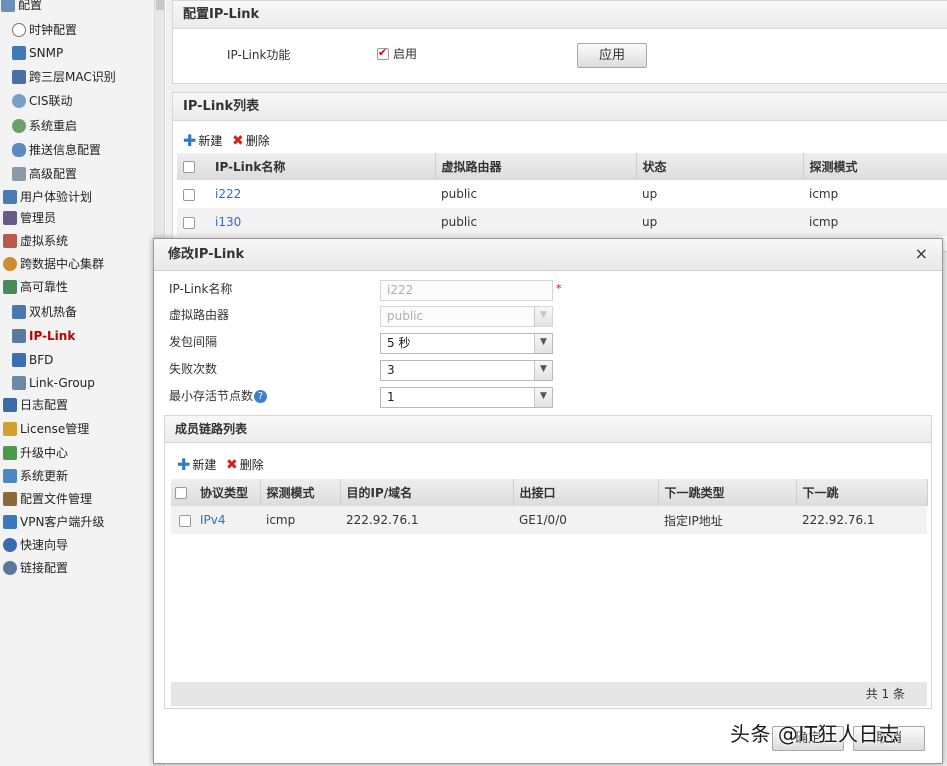  I want to click on sidebar-item-mac: 跨三层MAC识别, so click(64, 77).